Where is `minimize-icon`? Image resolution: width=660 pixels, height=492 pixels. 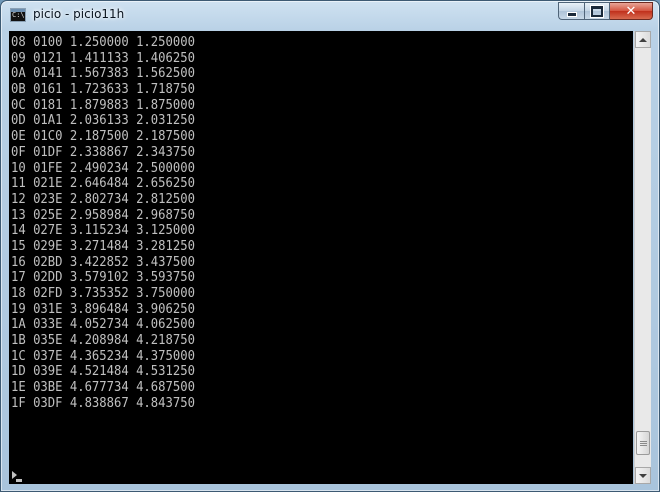 minimize-icon is located at coordinates (571, 14).